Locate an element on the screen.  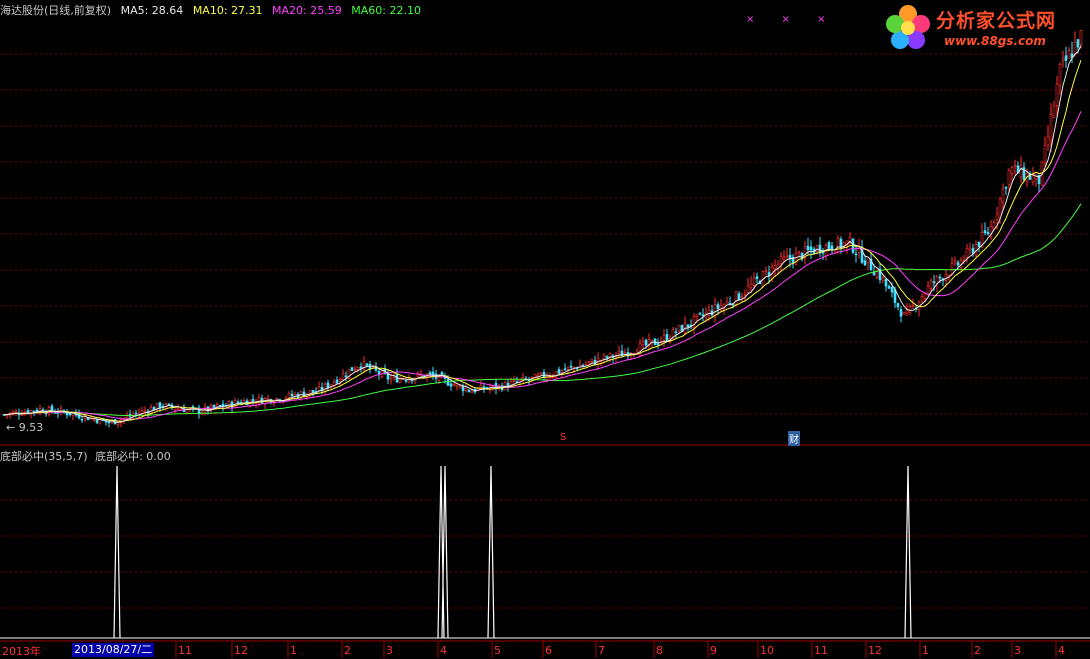
price-low-label: ← 9.53 is located at coordinates (25, 427).